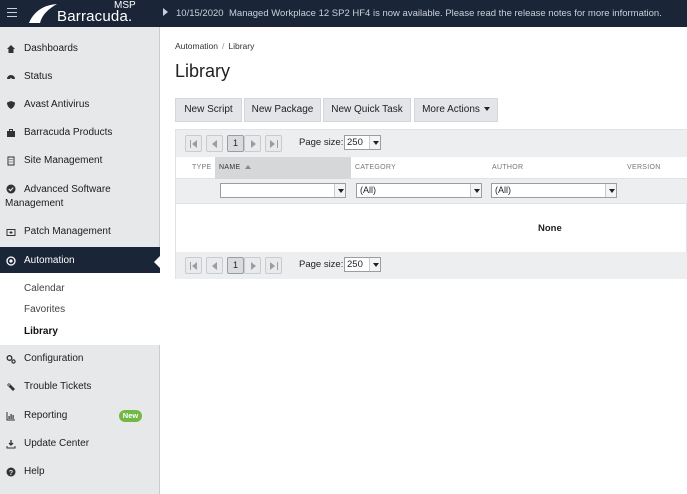 This screenshot has width=687, height=494. Describe the element at coordinates (11, 49) in the screenshot. I see `home-icon` at that location.